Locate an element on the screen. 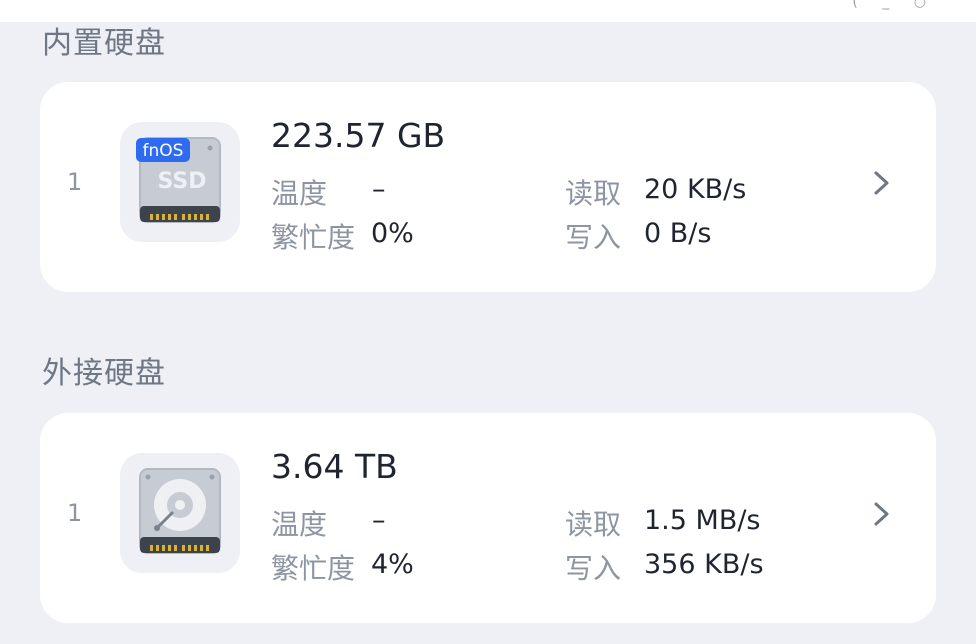 The width and height of the screenshot is (976, 644). busy-value: 0% is located at coordinates (392, 233).